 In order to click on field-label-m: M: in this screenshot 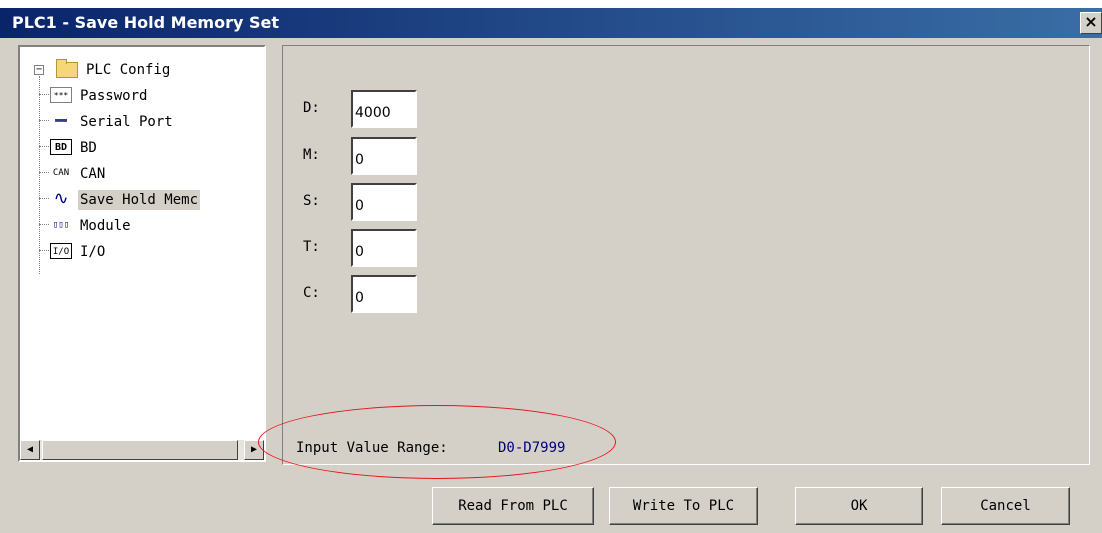, I will do `click(311, 155)`.